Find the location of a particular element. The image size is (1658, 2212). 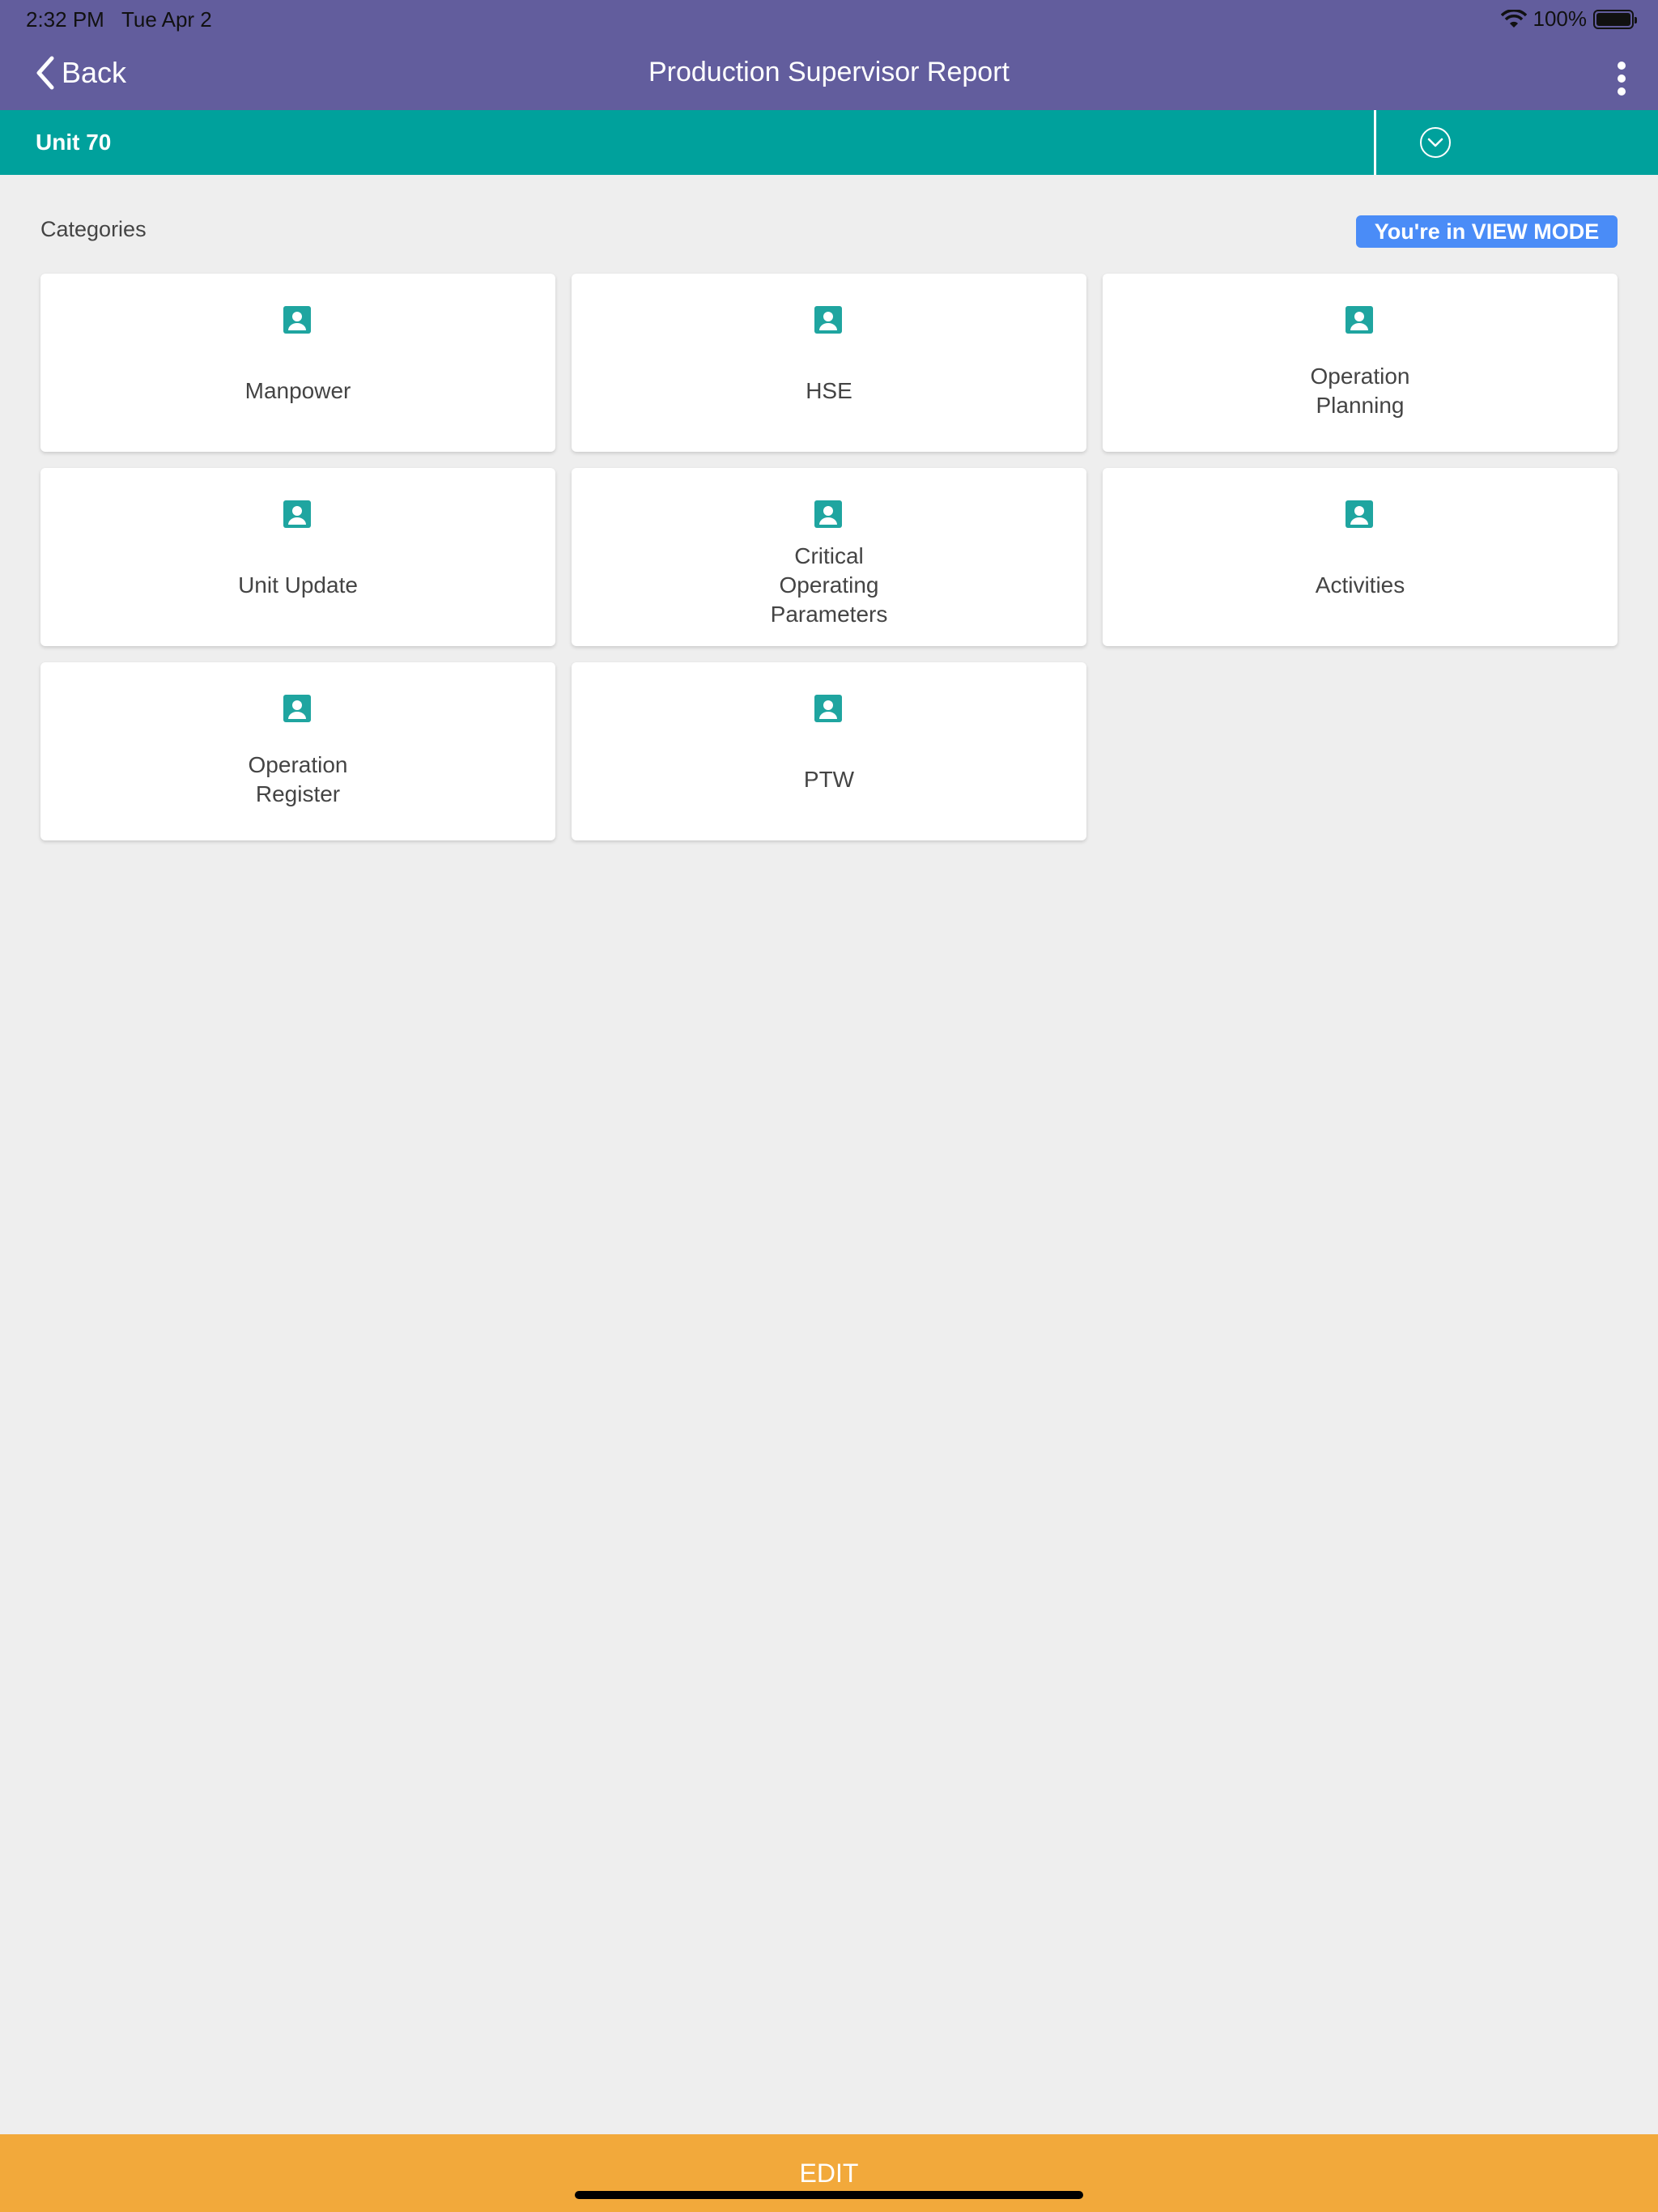

category-card-manpower: Manpower is located at coordinates (297, 363).